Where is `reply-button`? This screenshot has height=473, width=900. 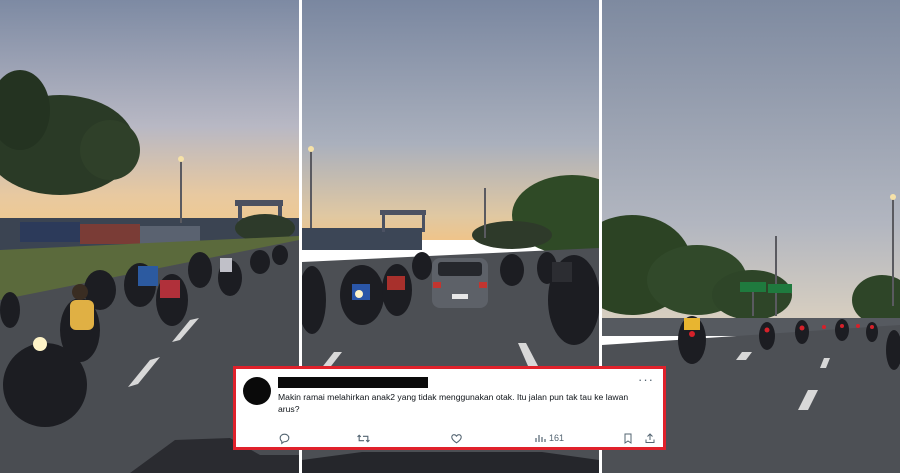 reply-button is located at coordinates (284, 438).